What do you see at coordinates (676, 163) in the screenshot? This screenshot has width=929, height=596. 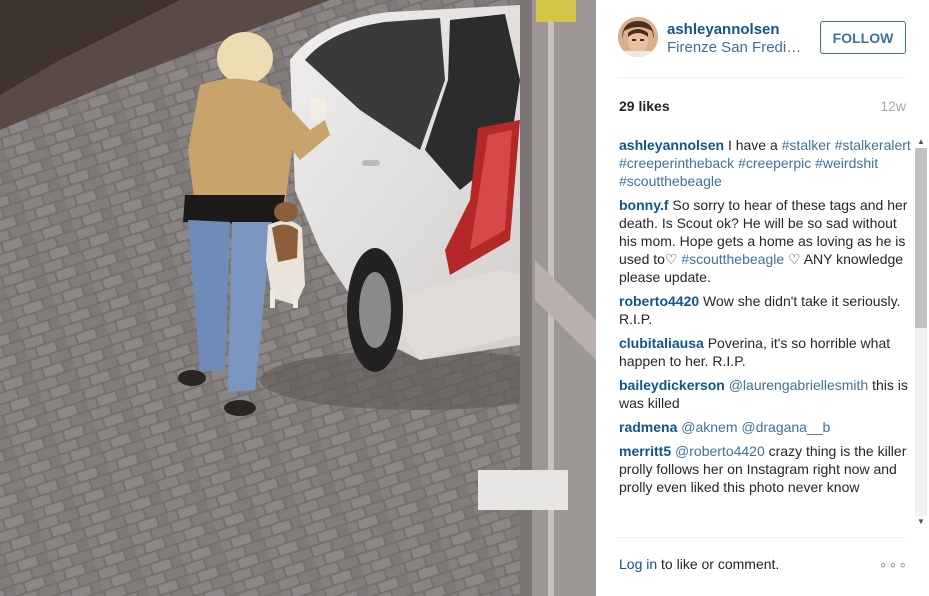 I see `comment-tag-link: #creeperintheback` at bounding box center [676, 163].